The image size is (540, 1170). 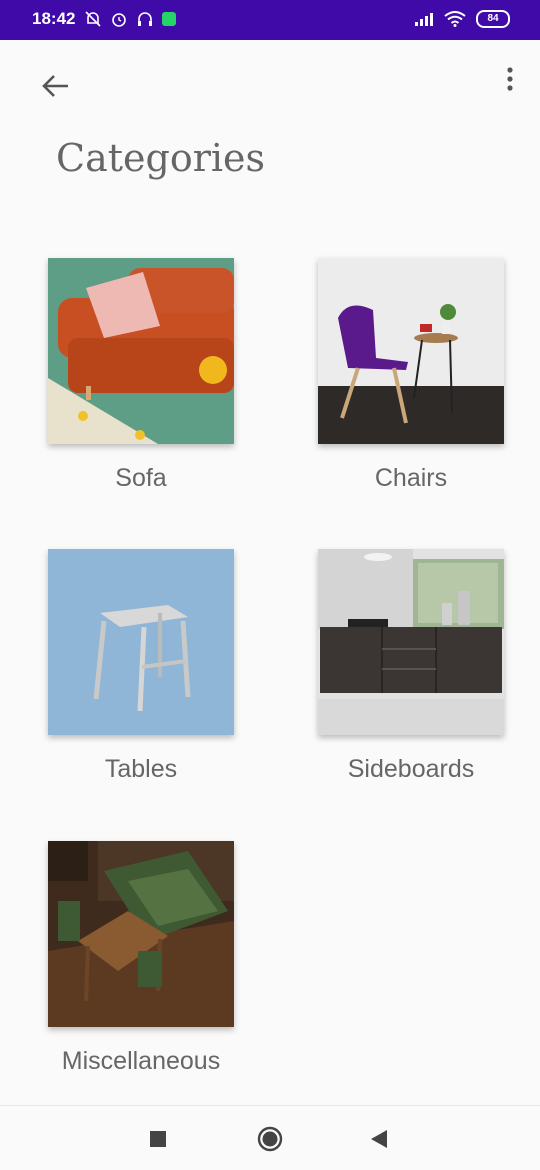 I want to click on category-card-tables: Tables, so click(x=141, y=666).